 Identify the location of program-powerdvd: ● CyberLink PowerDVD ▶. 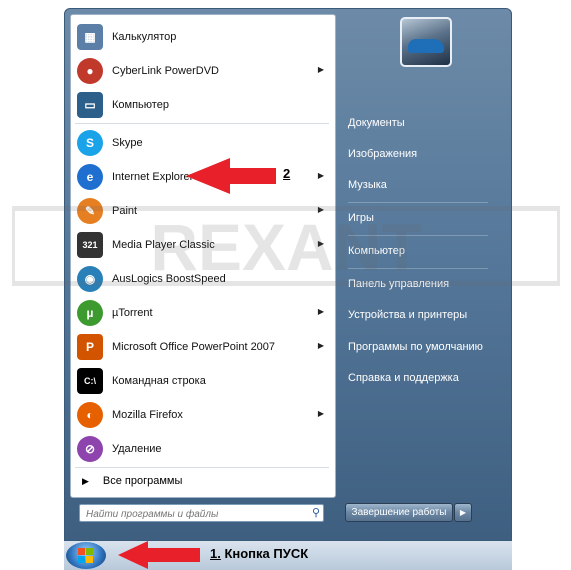
(203, 71).